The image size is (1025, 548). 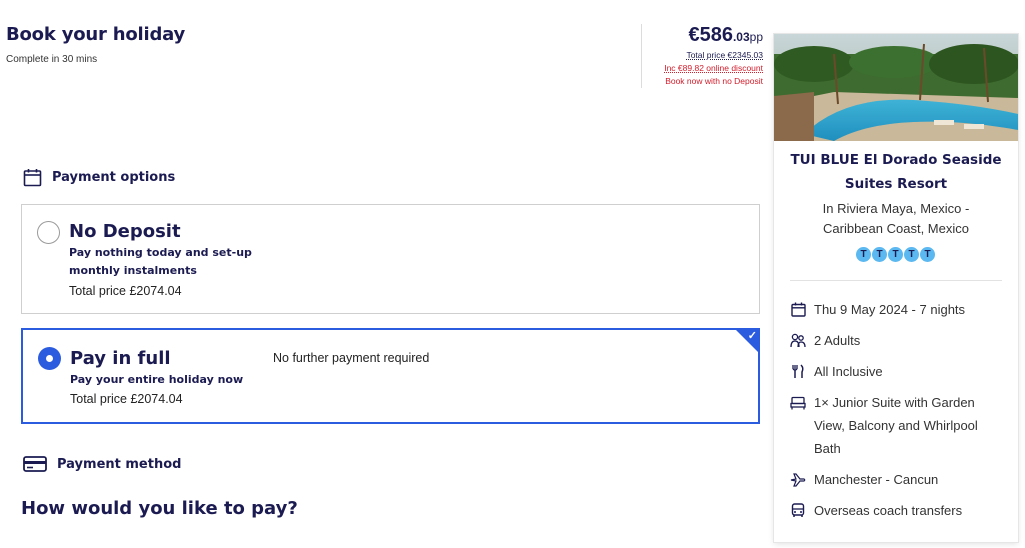 I want to click on page-title: Book your holiday, so click(x=96, y=34).